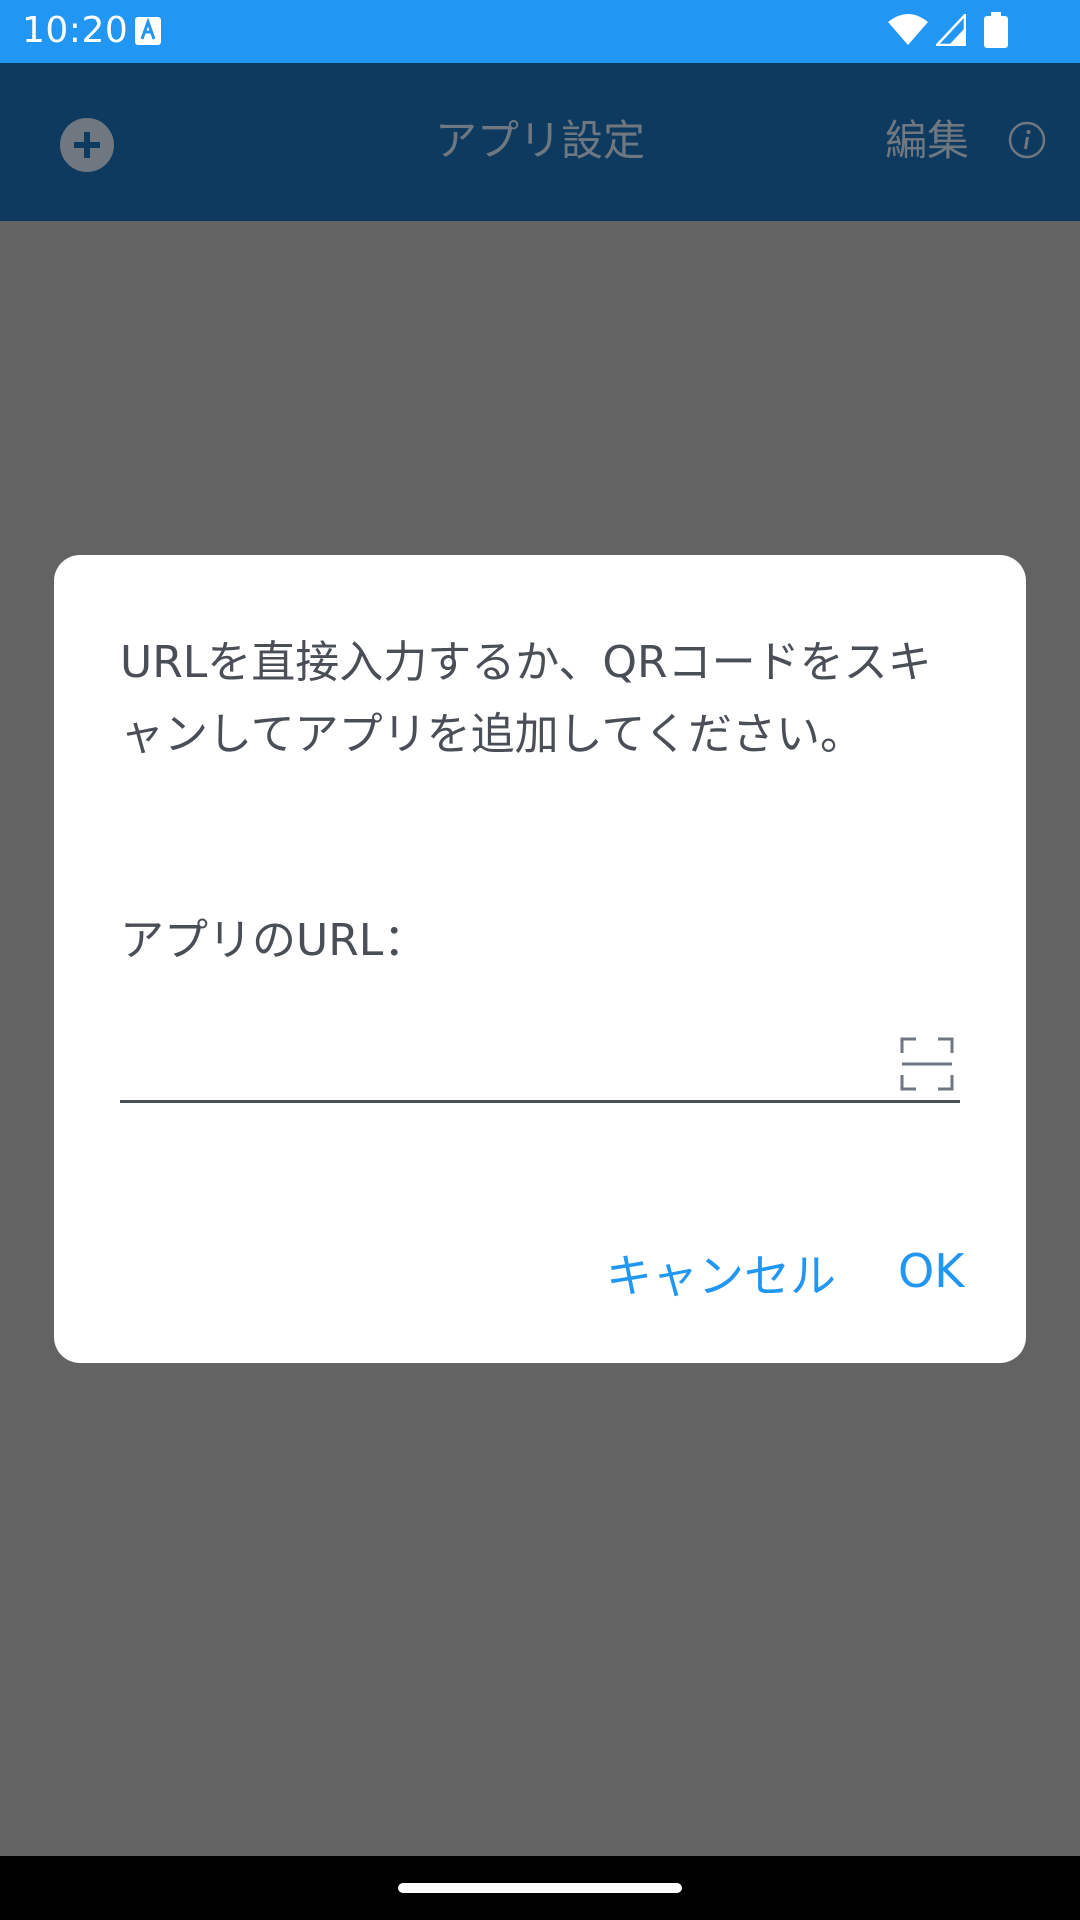 Image resolution: width=1080 pixels, height=1920 pixels. What do you see at coordinates (148, 31) in the screenshot?
I see `text-a-icon` at bounding box center [148, 31].